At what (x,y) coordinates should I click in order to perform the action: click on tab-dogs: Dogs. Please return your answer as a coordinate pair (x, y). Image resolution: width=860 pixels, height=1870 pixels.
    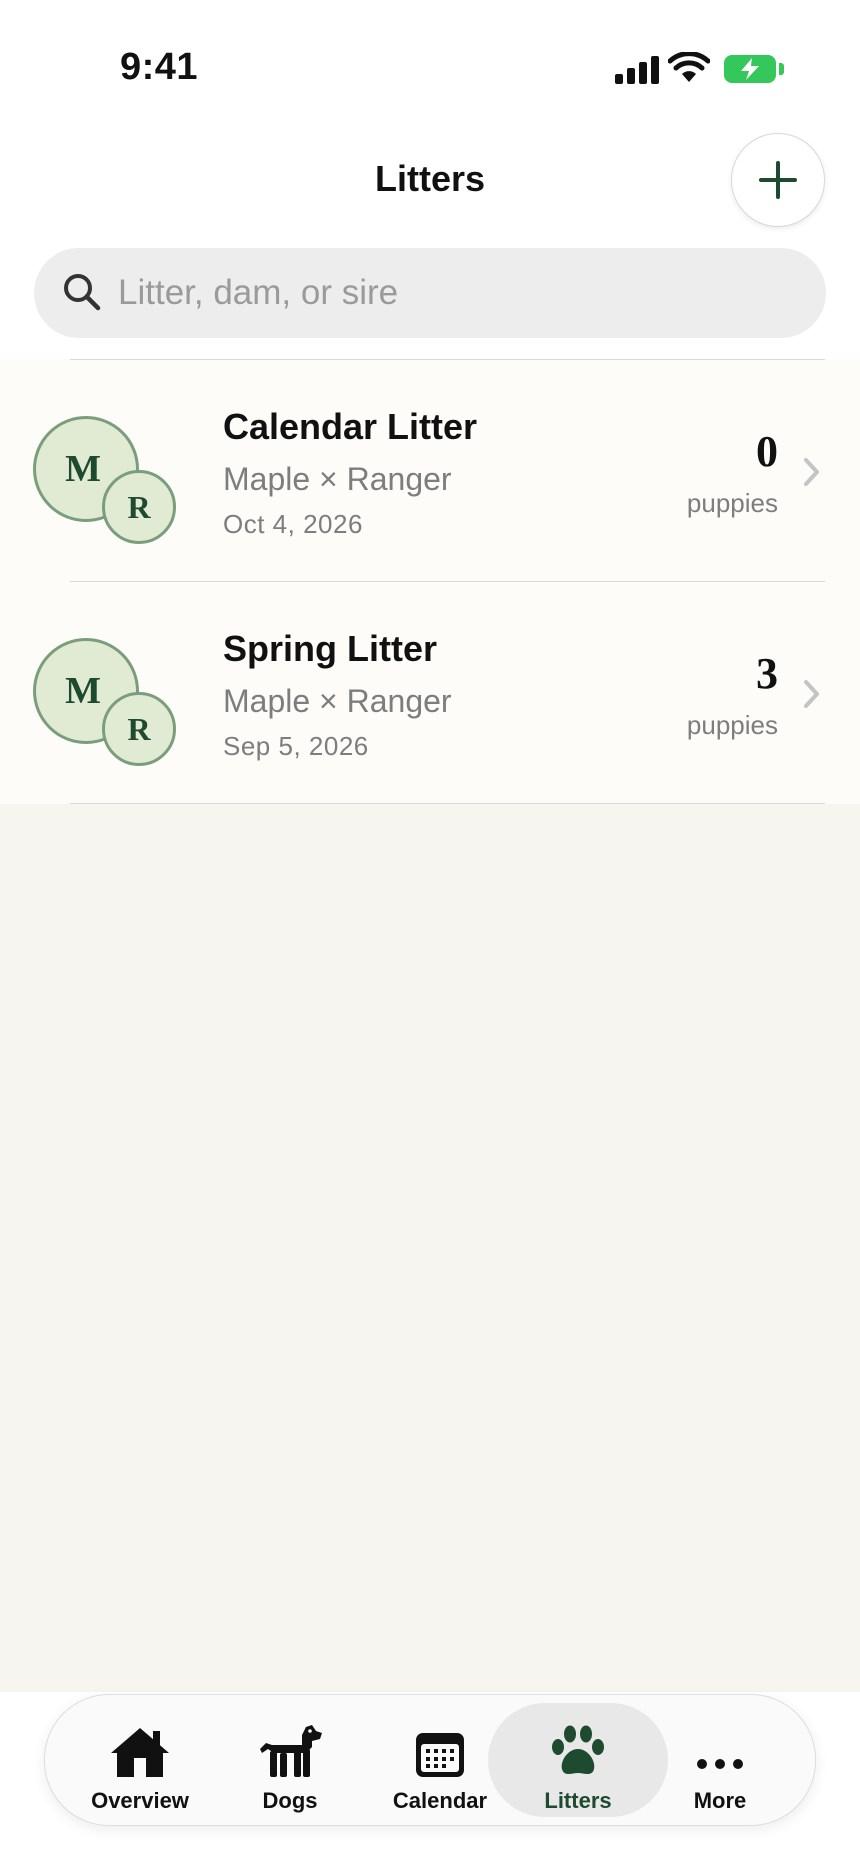
    Looking at the image, I should click on (290, 1760).